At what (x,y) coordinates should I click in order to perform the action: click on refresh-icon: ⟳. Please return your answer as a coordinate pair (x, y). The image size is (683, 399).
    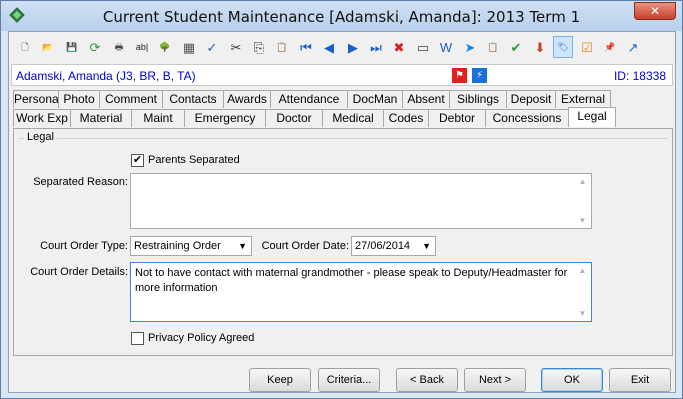
    Looking at the image, I should click on (95, 47).